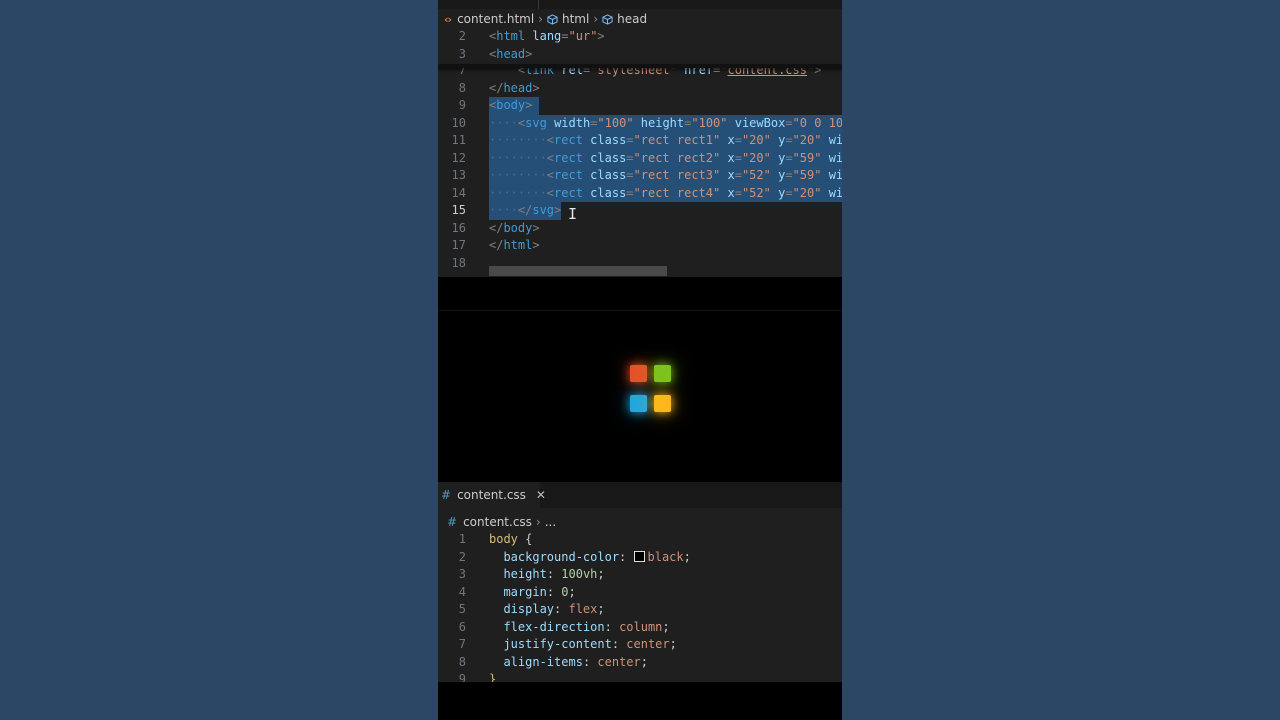 The image size is (1280, 720). Describe the element at coordinates (640, 55) in the screenshot. I see `code-line: 3 <head>` at that location.